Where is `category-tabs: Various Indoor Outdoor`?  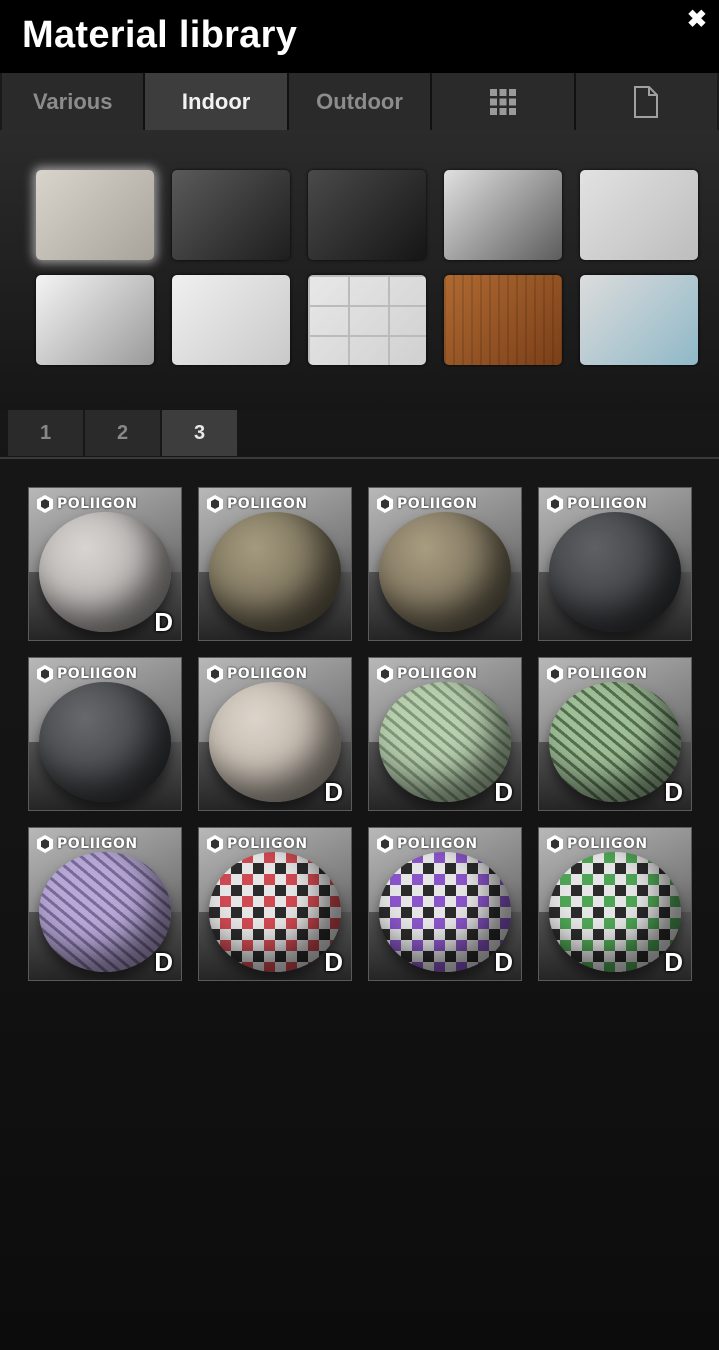 category-tabs: Various Indoor Outdoor is located at coordinates (360, 101).